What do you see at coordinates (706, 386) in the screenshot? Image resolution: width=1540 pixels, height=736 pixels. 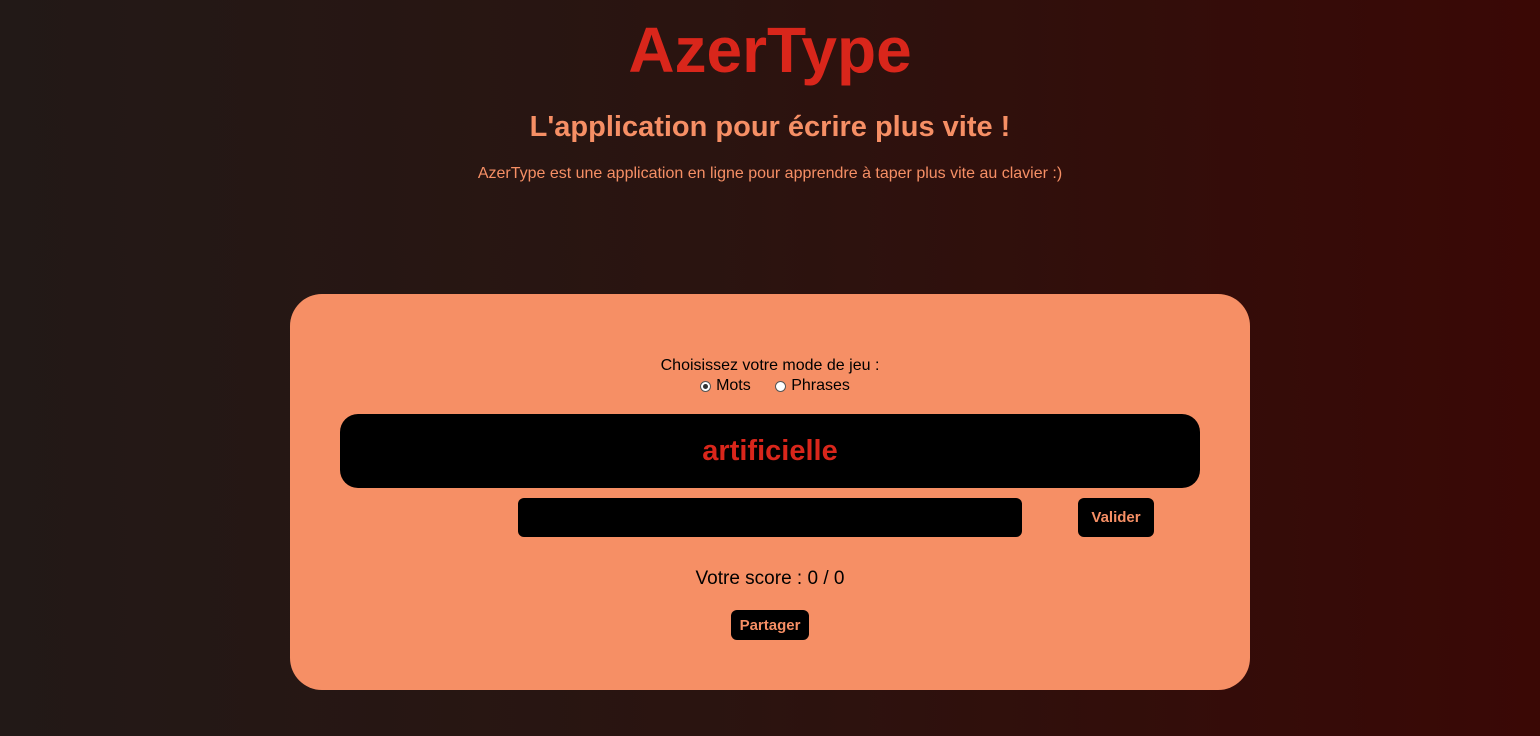 I see `mots-radio-button` at bounding box center [706, 386].